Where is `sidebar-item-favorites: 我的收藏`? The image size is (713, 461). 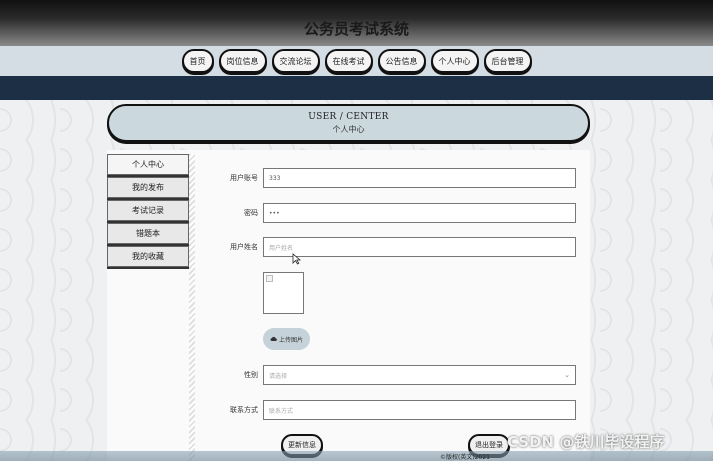 sidebar-item-favorites: 我的收藏 is located at coordinates (148, 256).